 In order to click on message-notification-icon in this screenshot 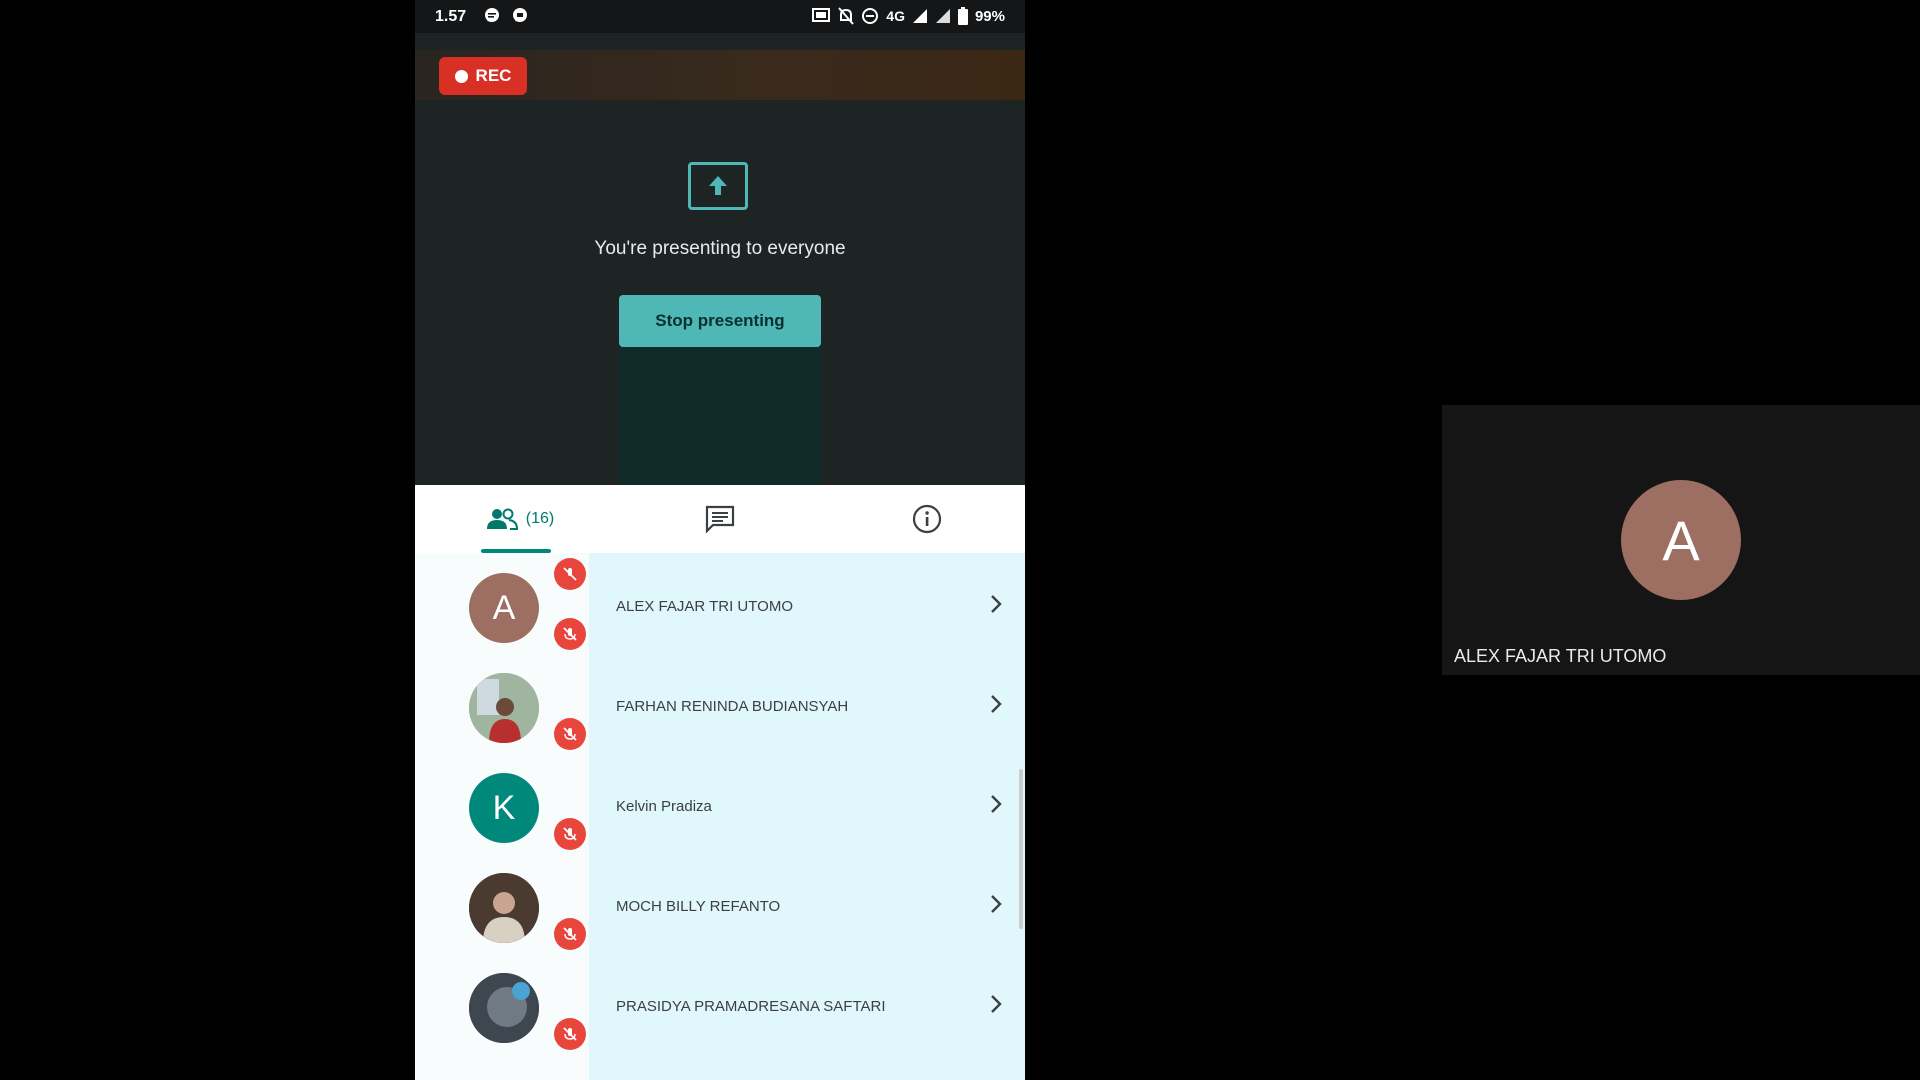, I will do `click(520, 15)`.